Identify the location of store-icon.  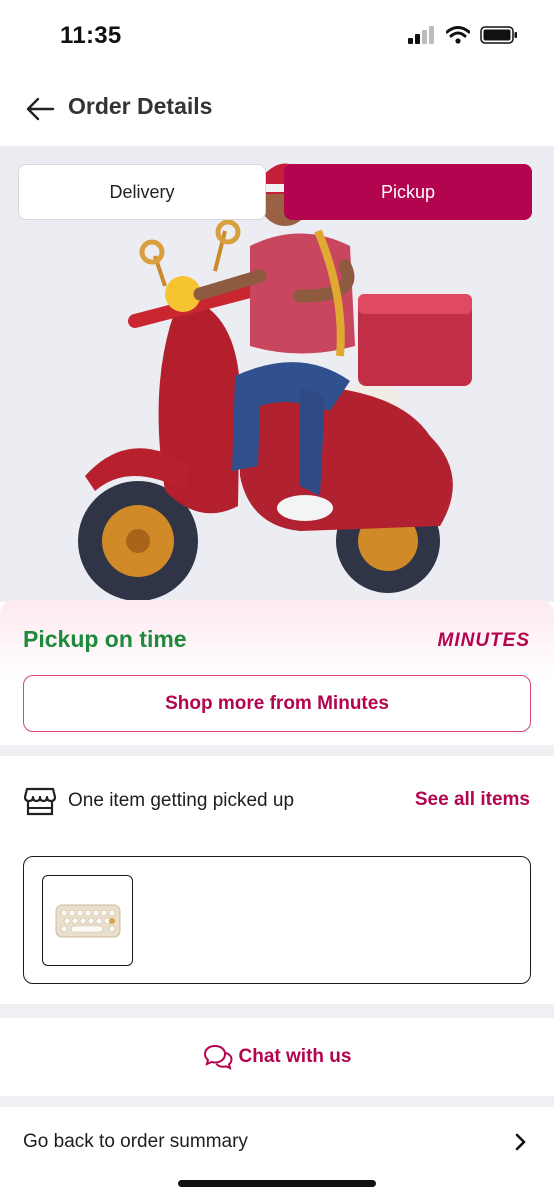
(40, 801).